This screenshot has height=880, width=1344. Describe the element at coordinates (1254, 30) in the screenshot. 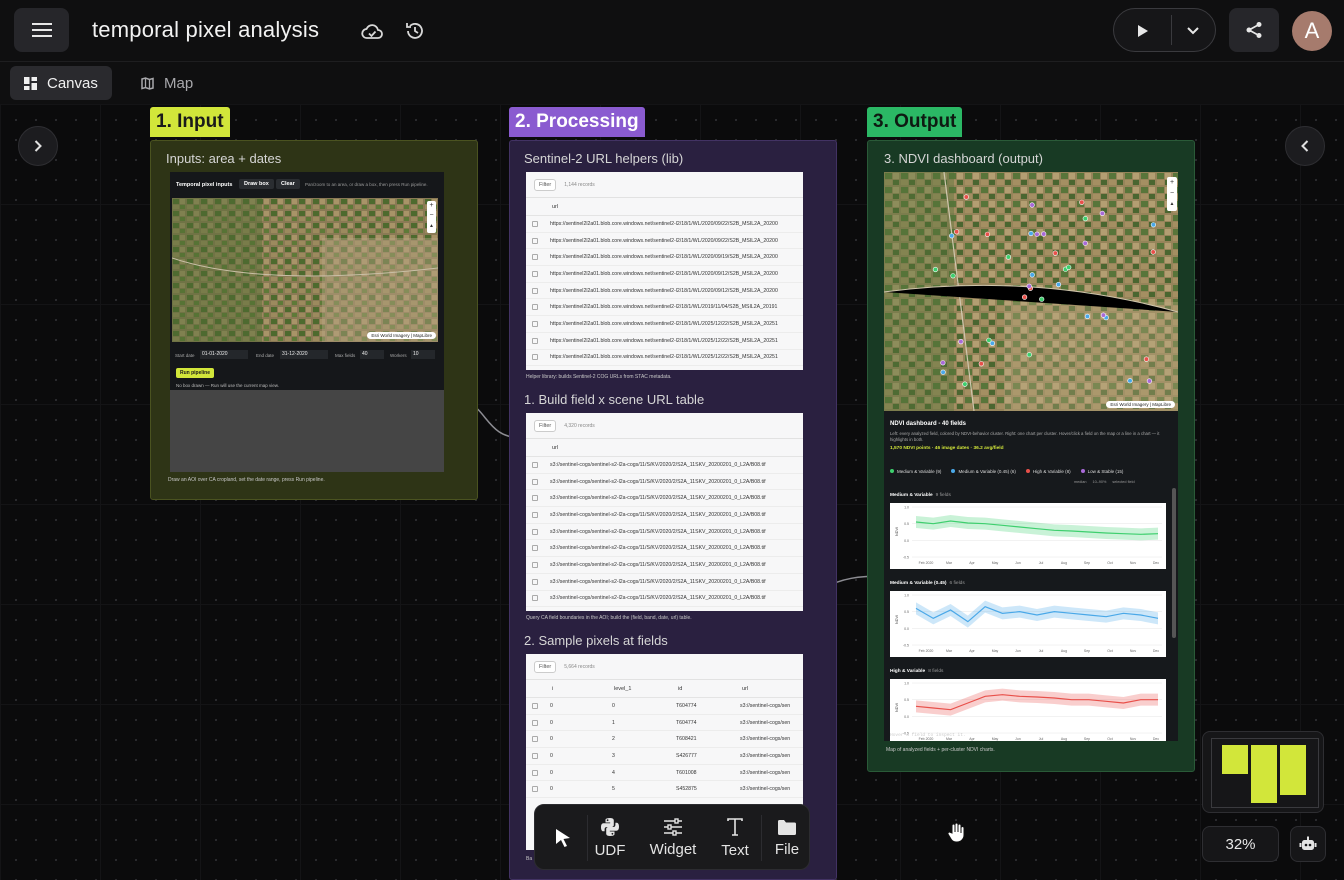

I see `share-button` at that location.